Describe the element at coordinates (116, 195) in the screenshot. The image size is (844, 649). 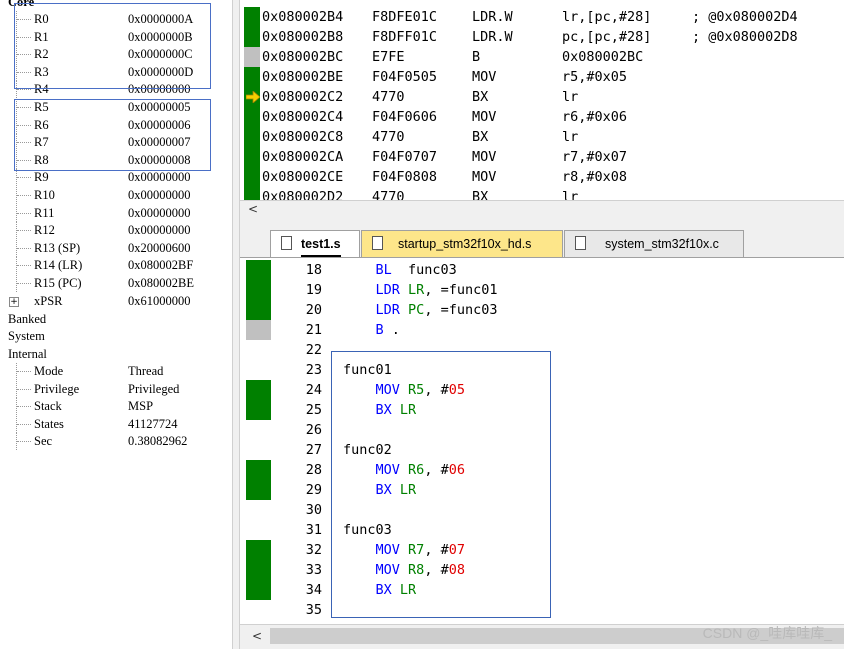
I see `register-row: R10 0x00000000` at that location.